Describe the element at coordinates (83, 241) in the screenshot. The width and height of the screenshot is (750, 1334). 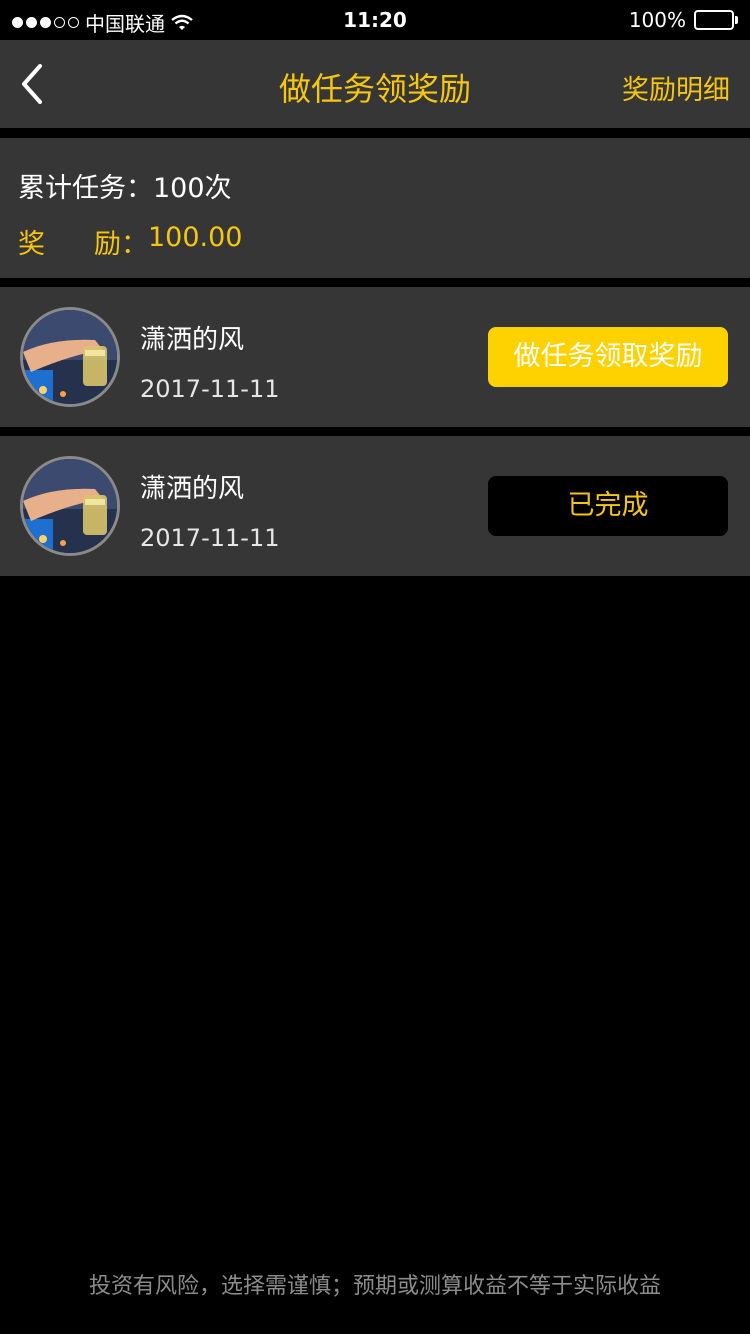
I see `reward-label: 奖 励：` at that location.